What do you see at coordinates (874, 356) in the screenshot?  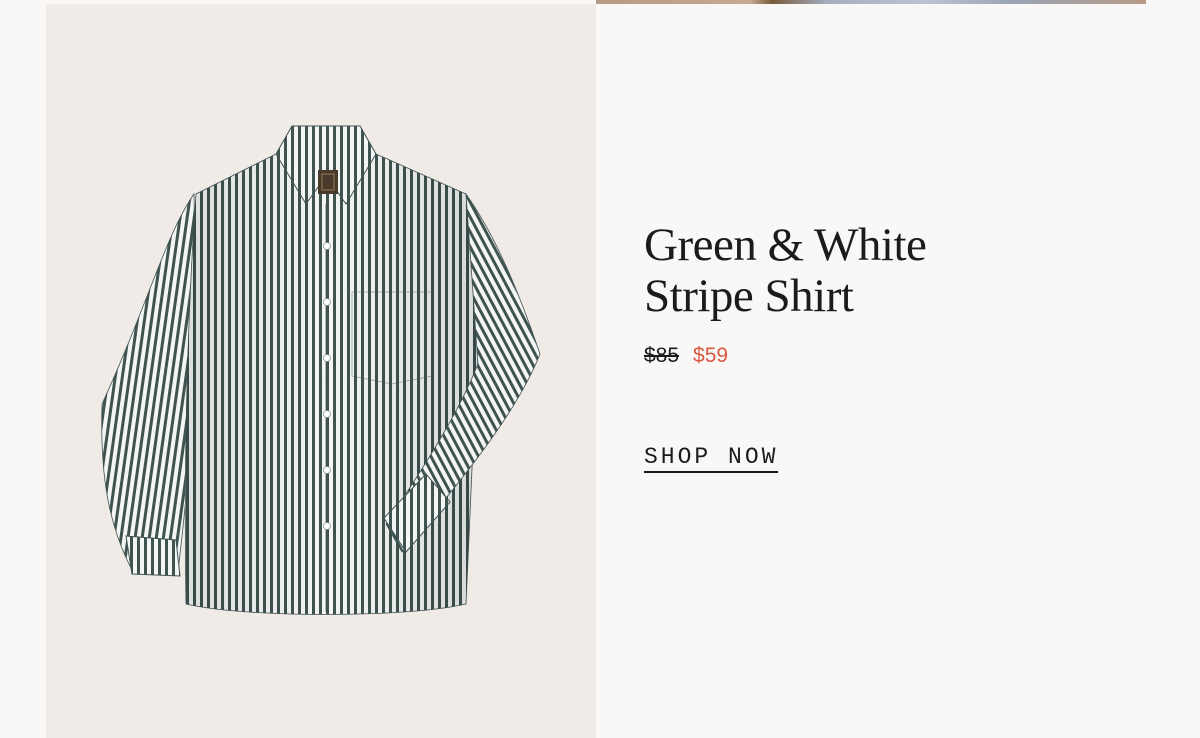 I see `price-row: $85 $59` at bounding box center [874, 356].